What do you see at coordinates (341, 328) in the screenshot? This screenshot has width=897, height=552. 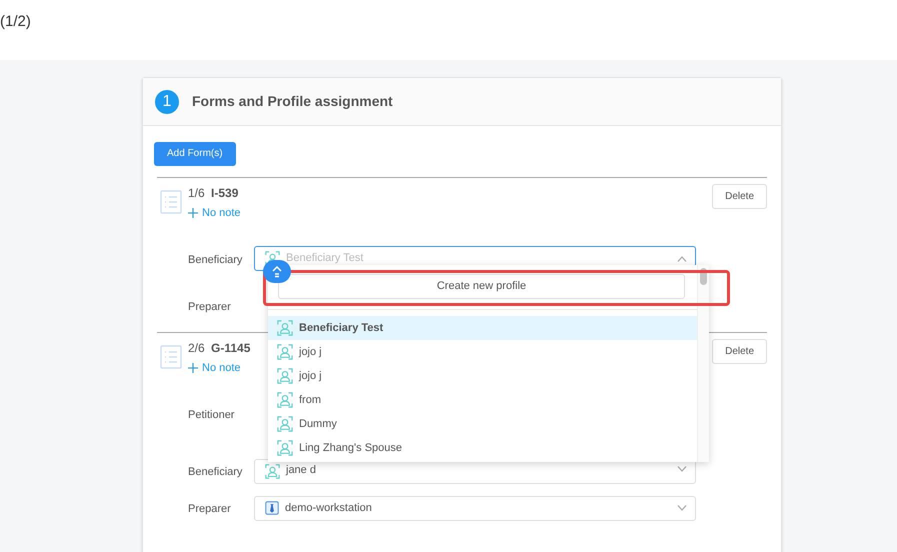 I see `option-label: Beneficiary Test` at bounding box center [341, 328].